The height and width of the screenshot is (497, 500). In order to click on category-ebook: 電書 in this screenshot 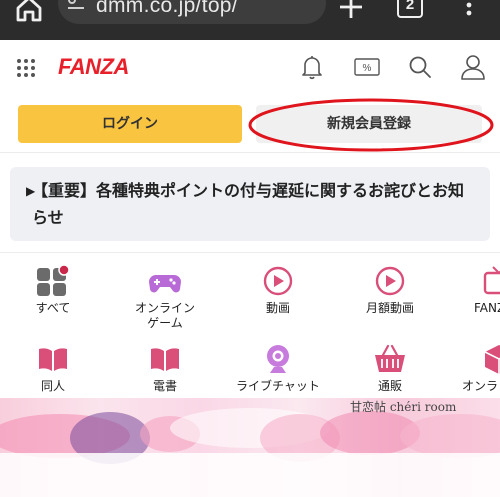, I will do `click(165, 368)`.